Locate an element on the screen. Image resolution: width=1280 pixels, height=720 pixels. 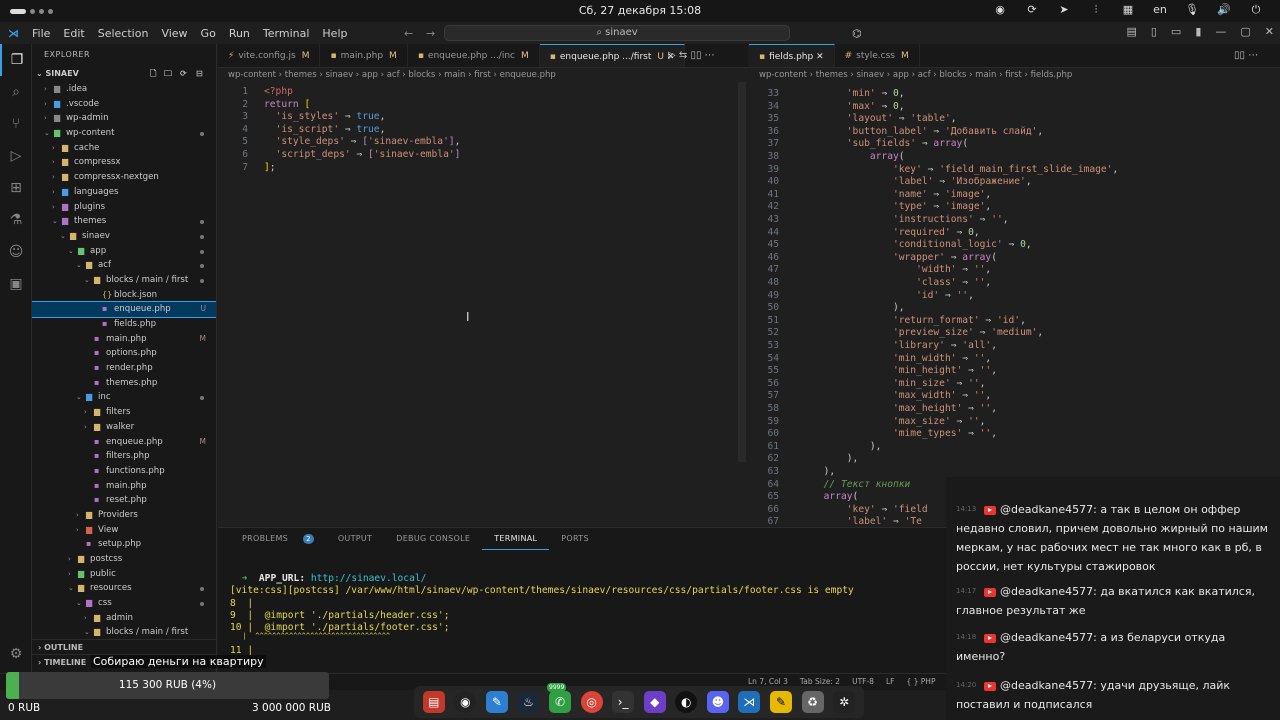
settings-icon: ✲ is located at coordinates (844, 702).